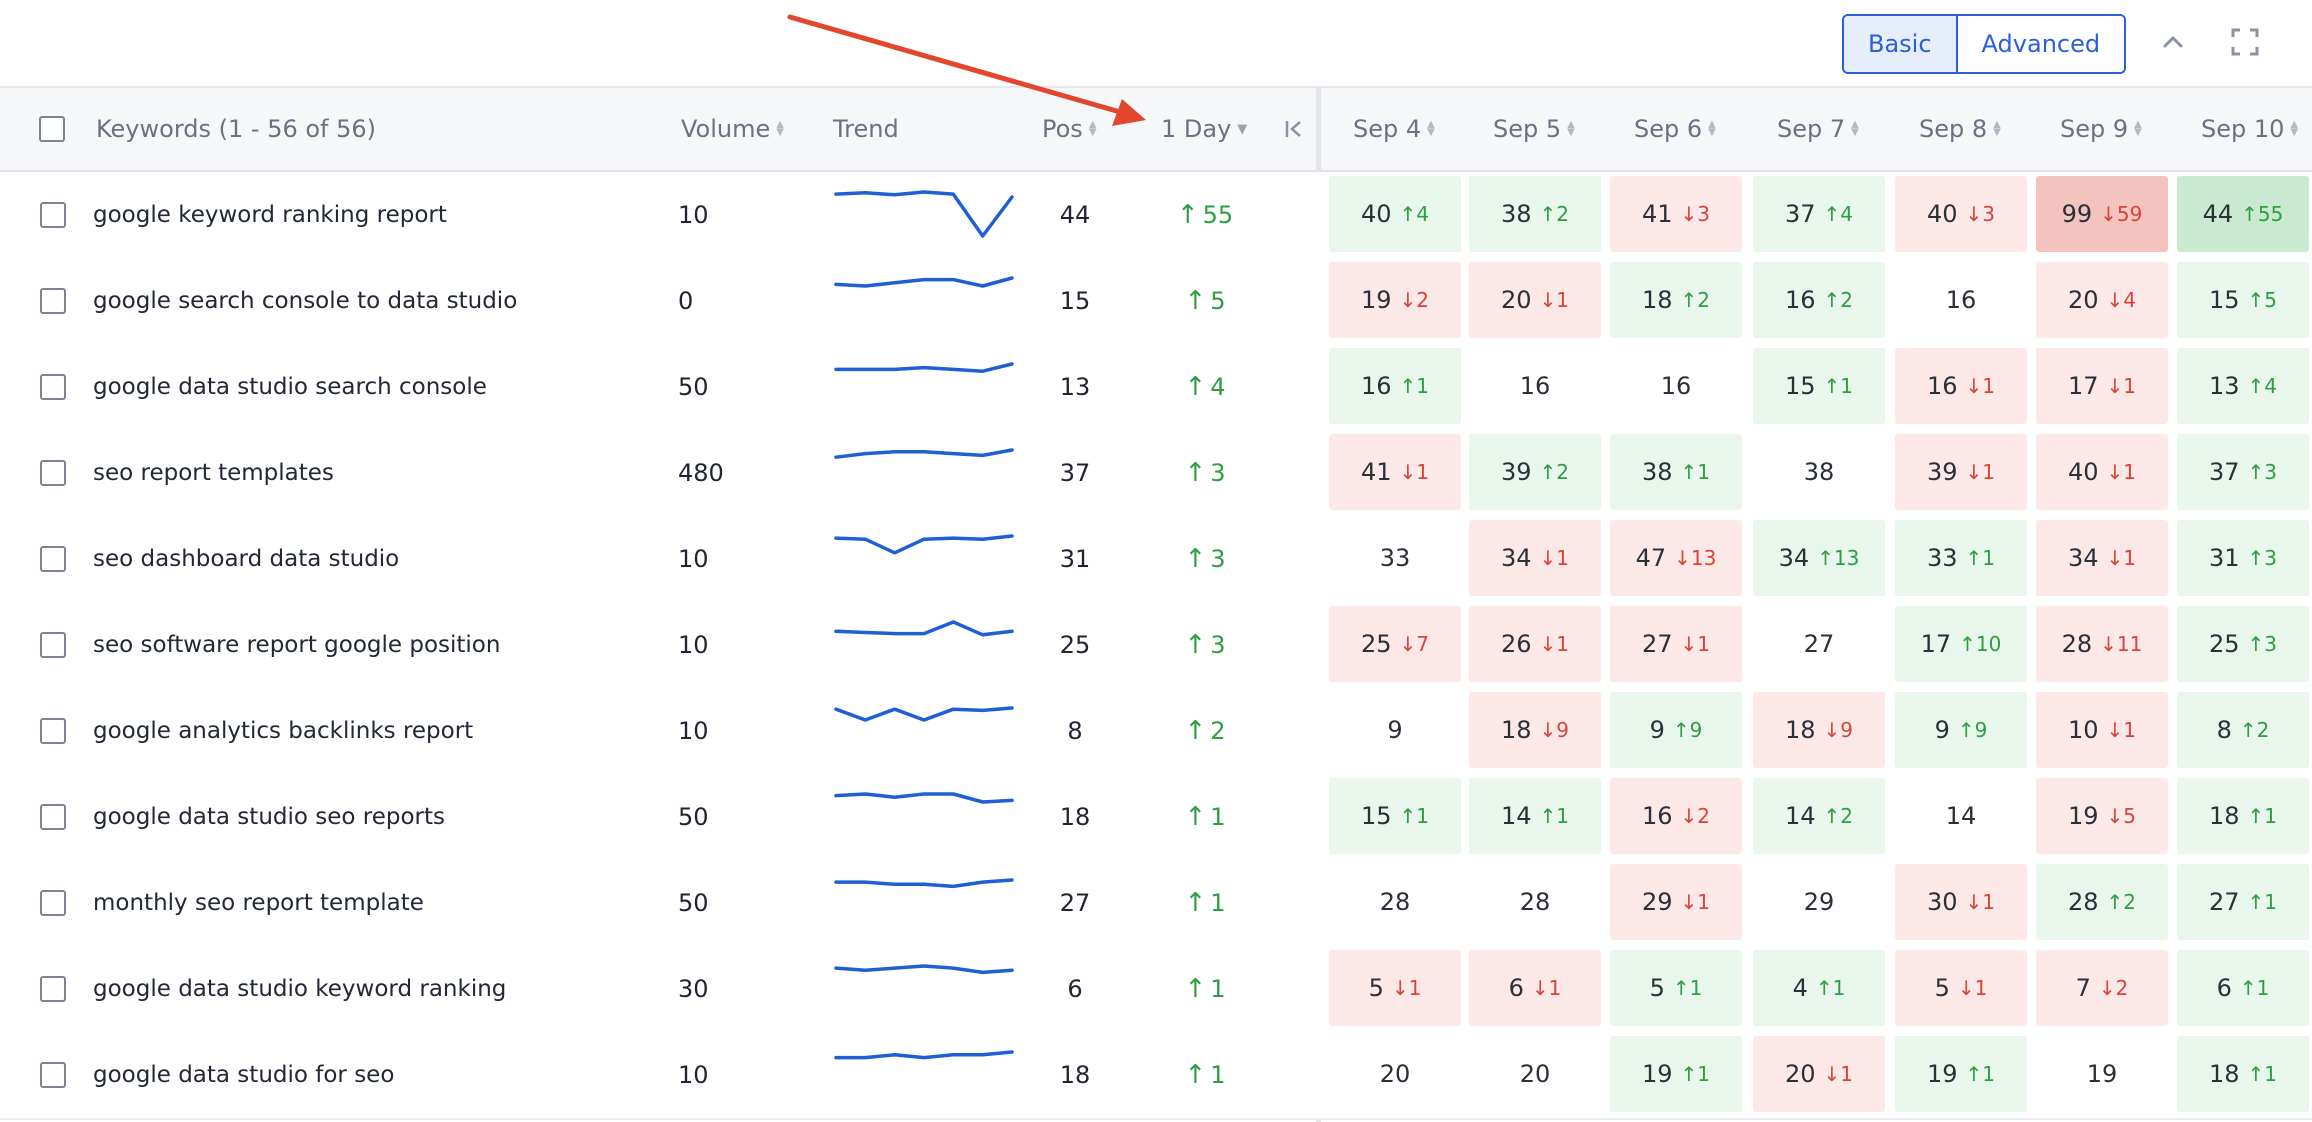 This screenshot has height=1122, width=2312. I want to click on position-value: 25, so click(1075, 645).